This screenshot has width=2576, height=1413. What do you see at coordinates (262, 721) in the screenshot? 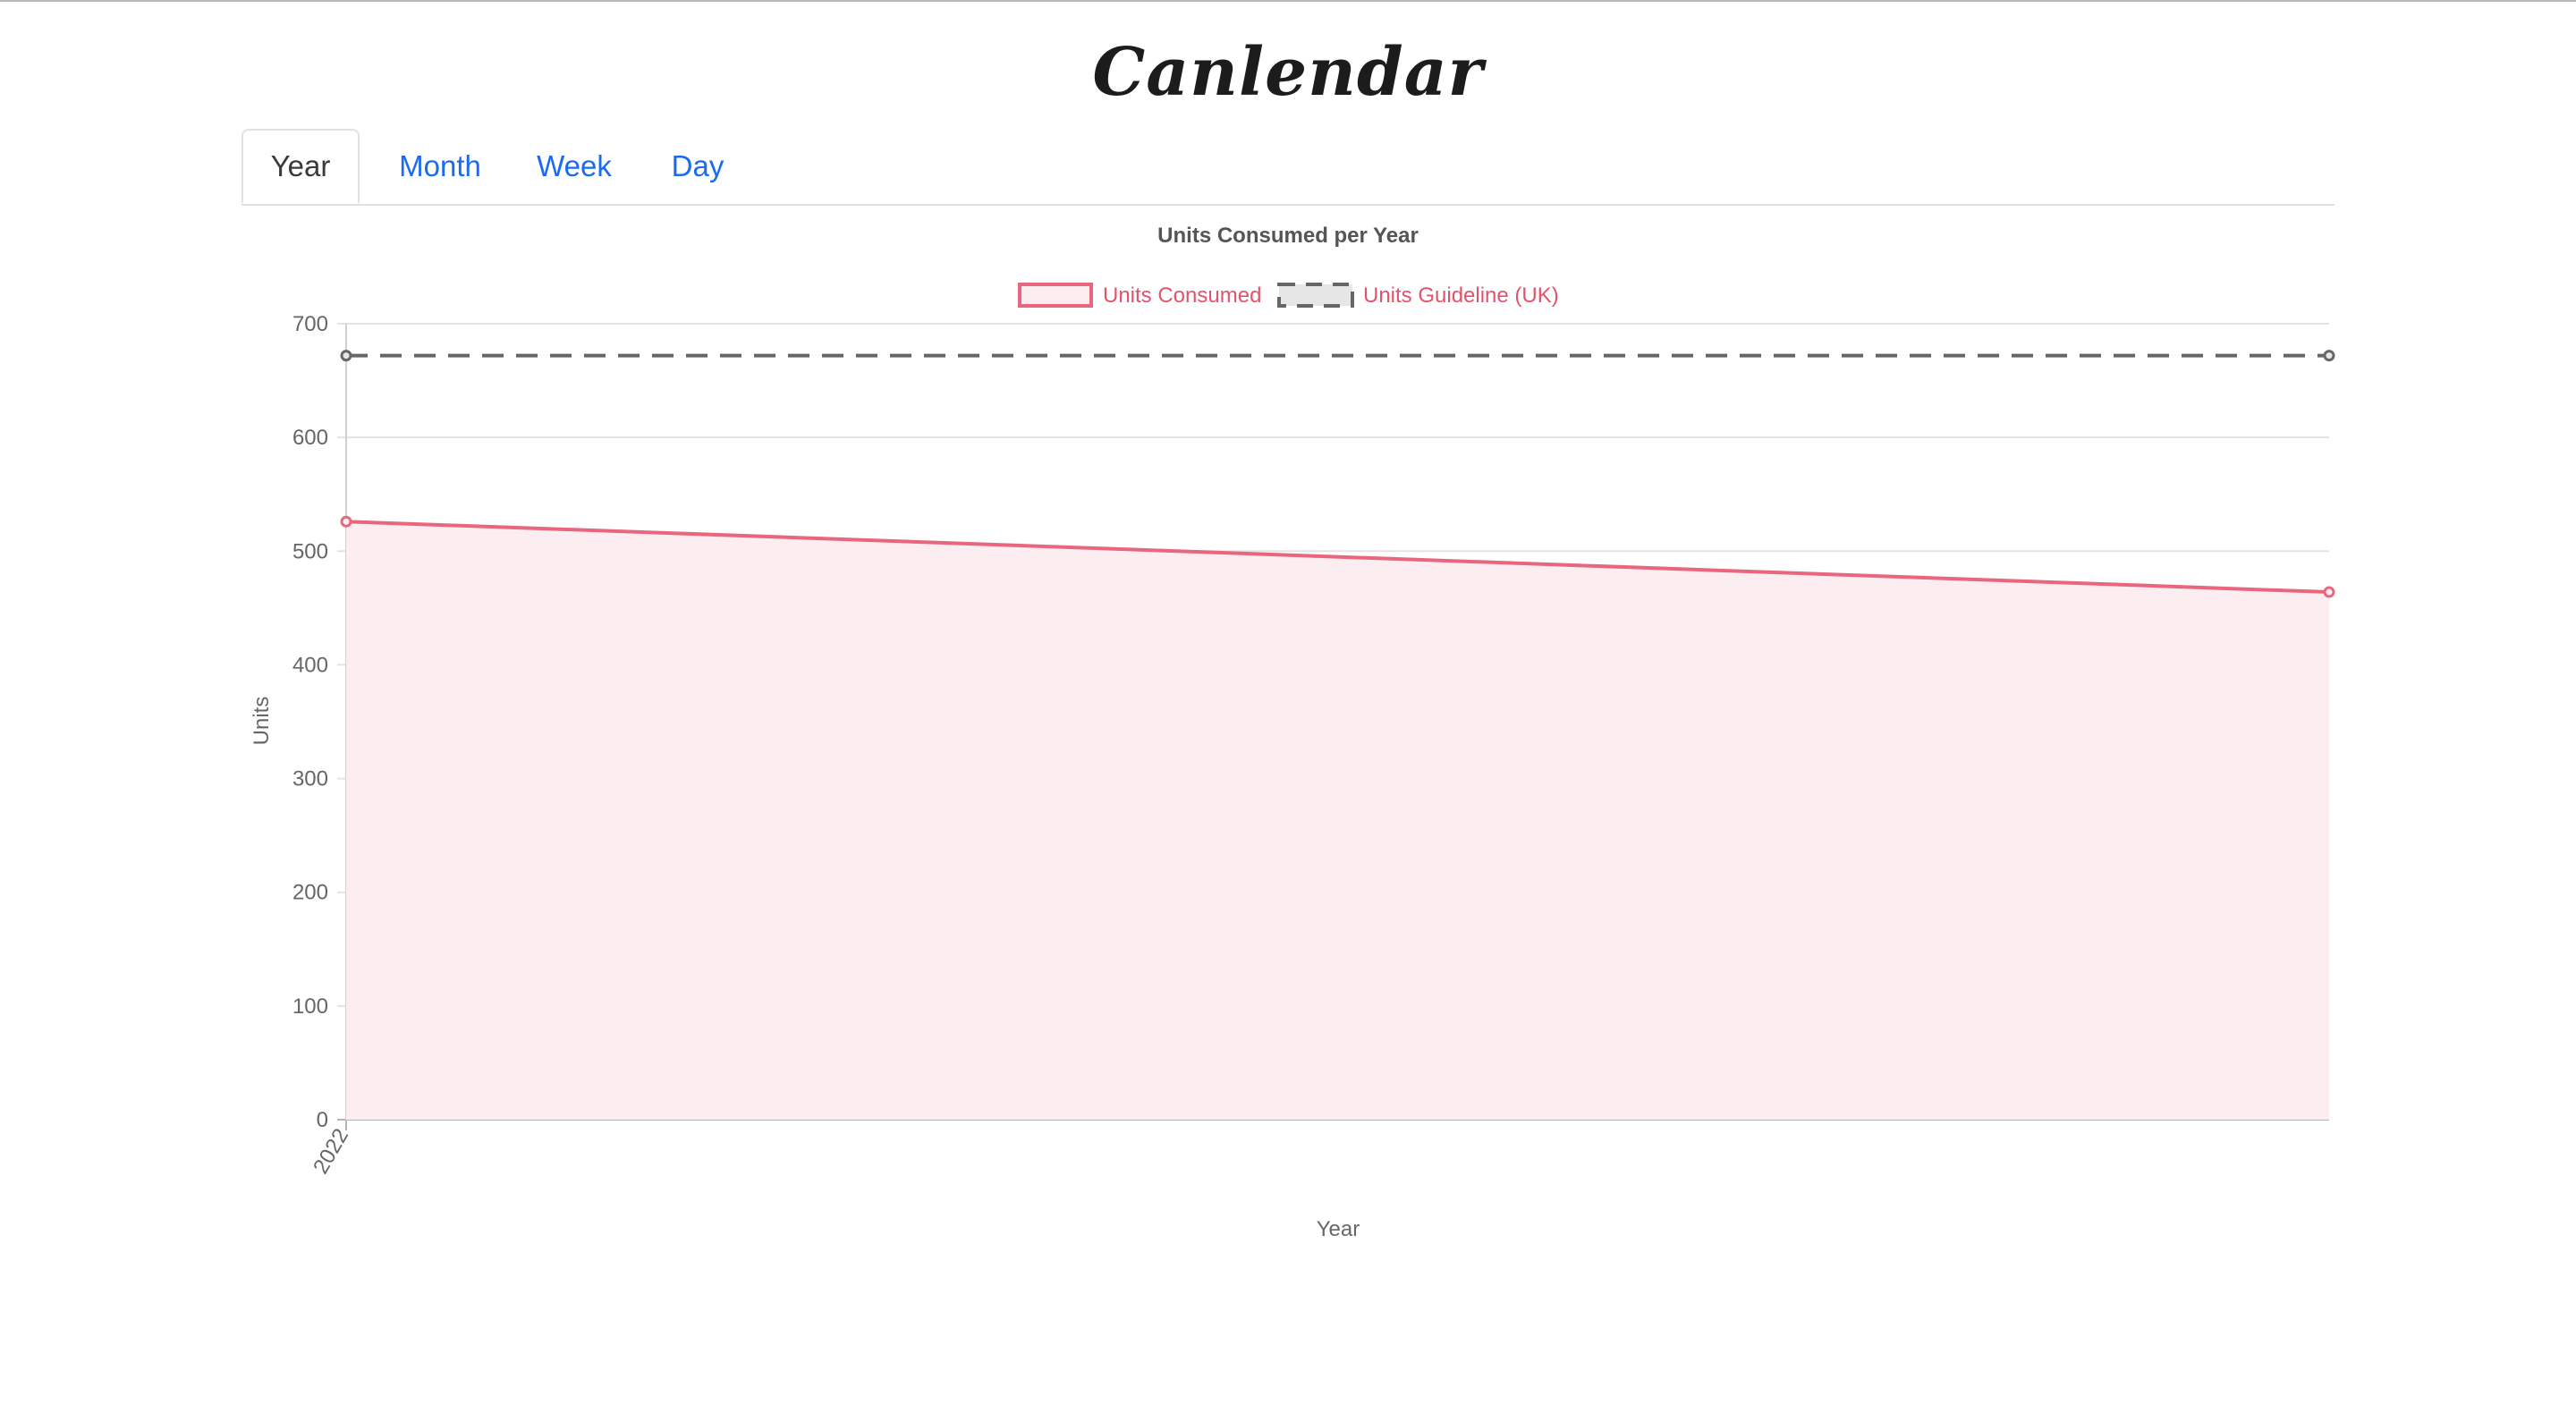
I see `y-axis-label: Units` at bounding box center [262, 721].